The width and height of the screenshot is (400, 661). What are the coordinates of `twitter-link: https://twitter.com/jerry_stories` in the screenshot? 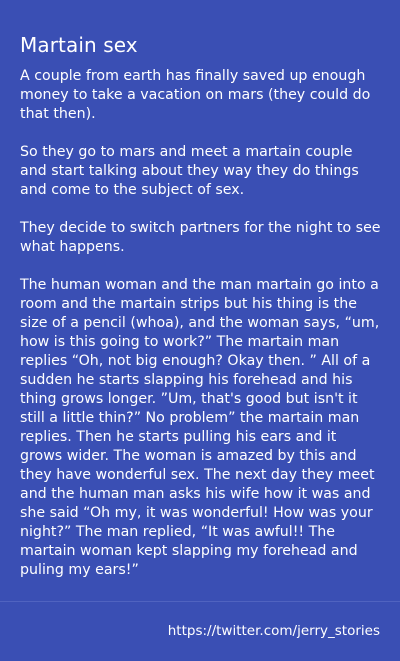 It's located at (274, 631).